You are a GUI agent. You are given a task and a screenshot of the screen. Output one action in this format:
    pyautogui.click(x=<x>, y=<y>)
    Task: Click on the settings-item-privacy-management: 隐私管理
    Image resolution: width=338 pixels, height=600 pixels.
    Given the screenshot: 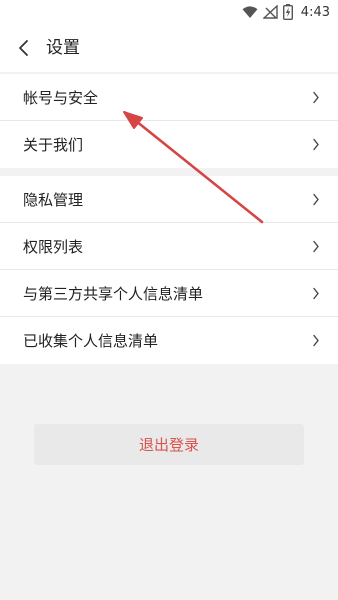 What is the action you would take?
    pyautogui.click(x=169, y=199)
    